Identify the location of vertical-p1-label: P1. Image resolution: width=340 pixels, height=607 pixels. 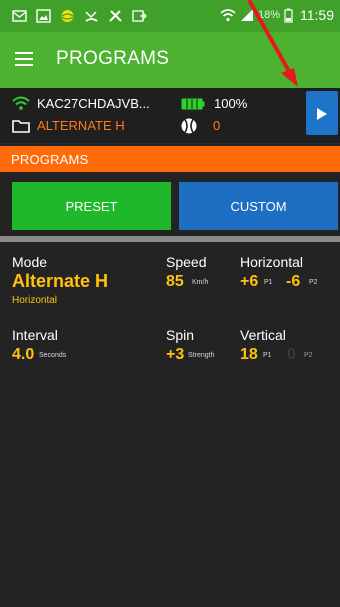
(267, 355).